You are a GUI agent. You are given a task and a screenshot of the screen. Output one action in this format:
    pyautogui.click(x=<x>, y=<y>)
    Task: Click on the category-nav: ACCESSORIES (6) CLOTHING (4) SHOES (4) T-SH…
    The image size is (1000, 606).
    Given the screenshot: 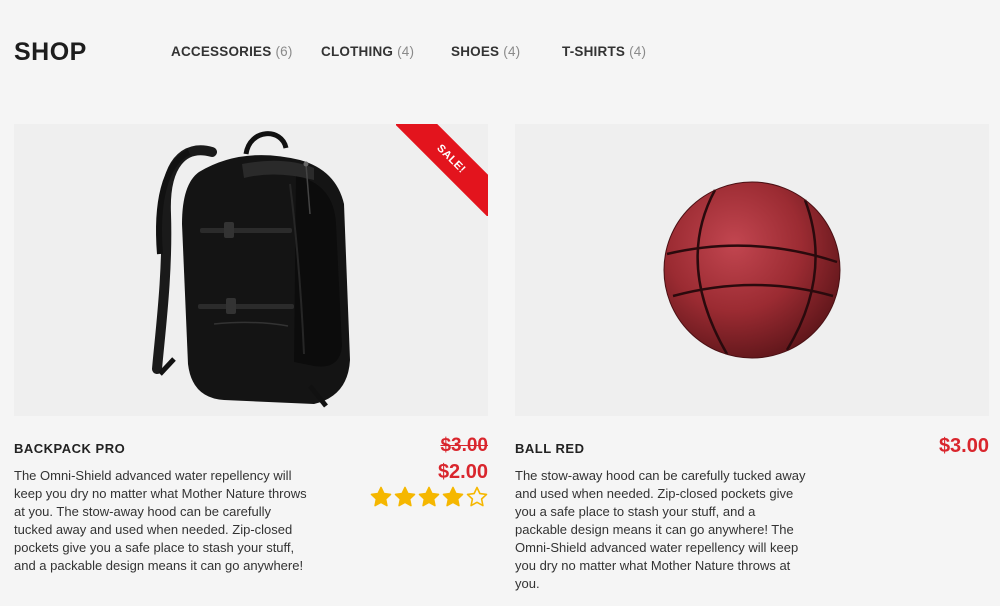 What is the action you would take?
    pyautogui.click(x=500, y=54)
    